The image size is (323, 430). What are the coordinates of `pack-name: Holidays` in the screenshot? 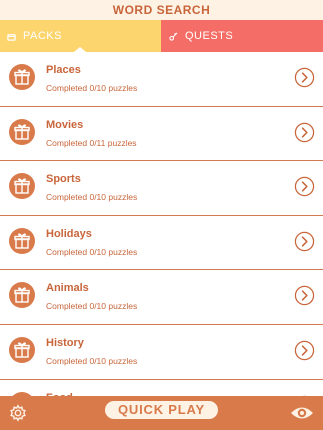 It's located at (69, 233).